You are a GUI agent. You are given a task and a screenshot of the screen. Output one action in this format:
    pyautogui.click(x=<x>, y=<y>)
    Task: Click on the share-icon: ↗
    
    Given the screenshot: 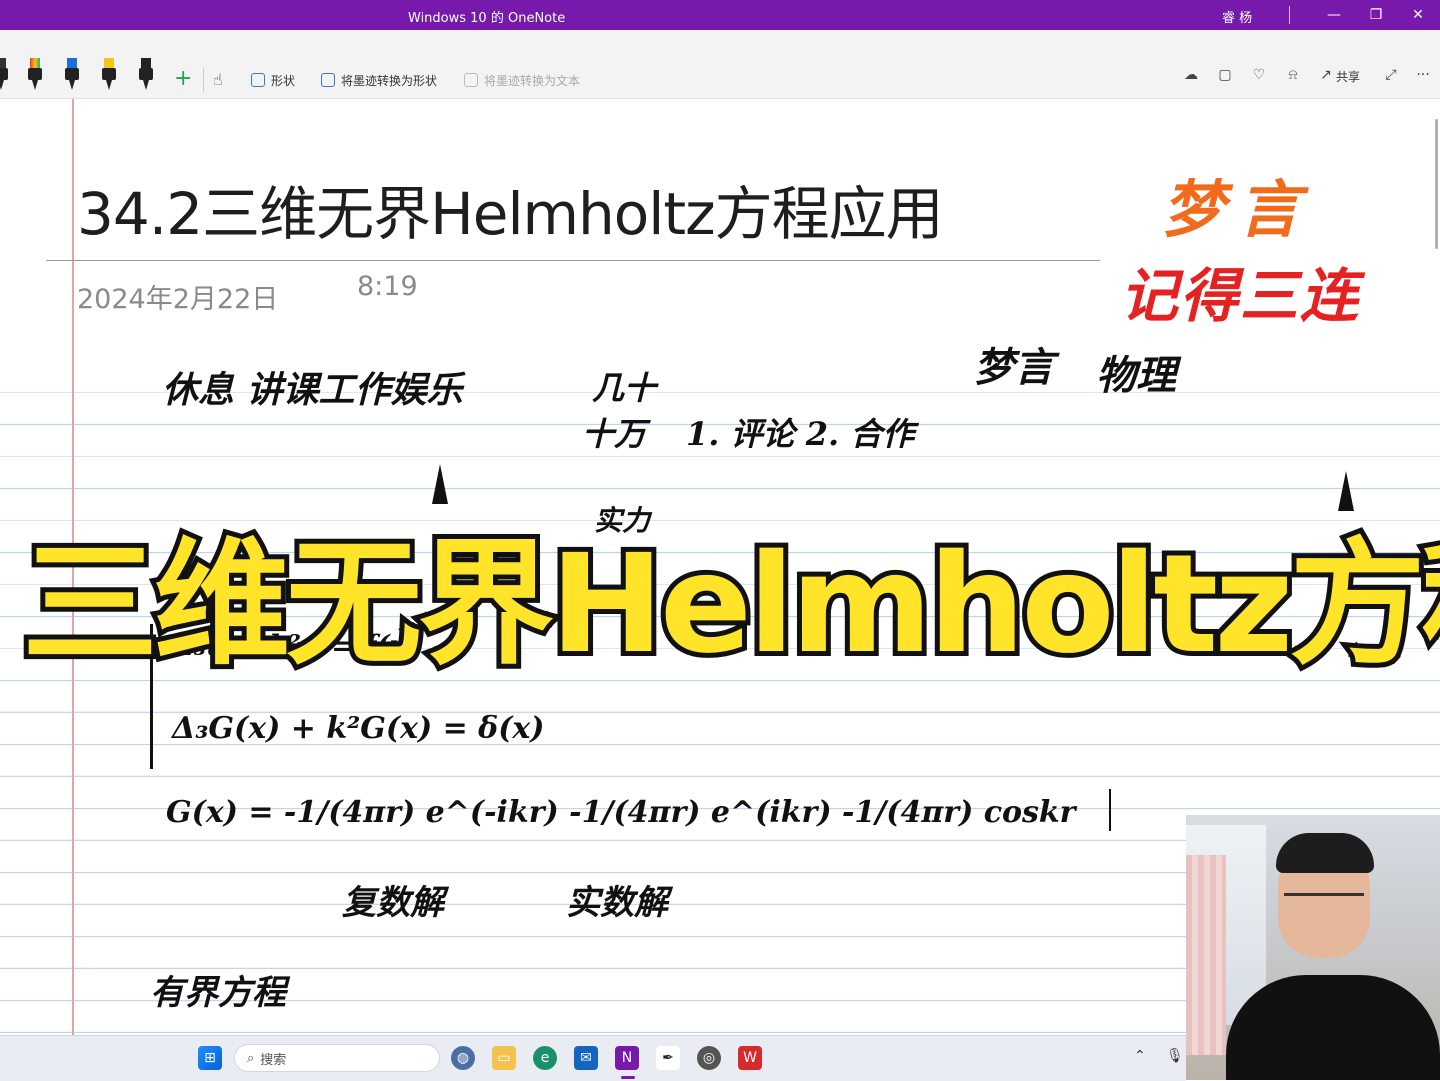 What is the action you would take?
    pyautogui.click(x=1326, y=75)
    